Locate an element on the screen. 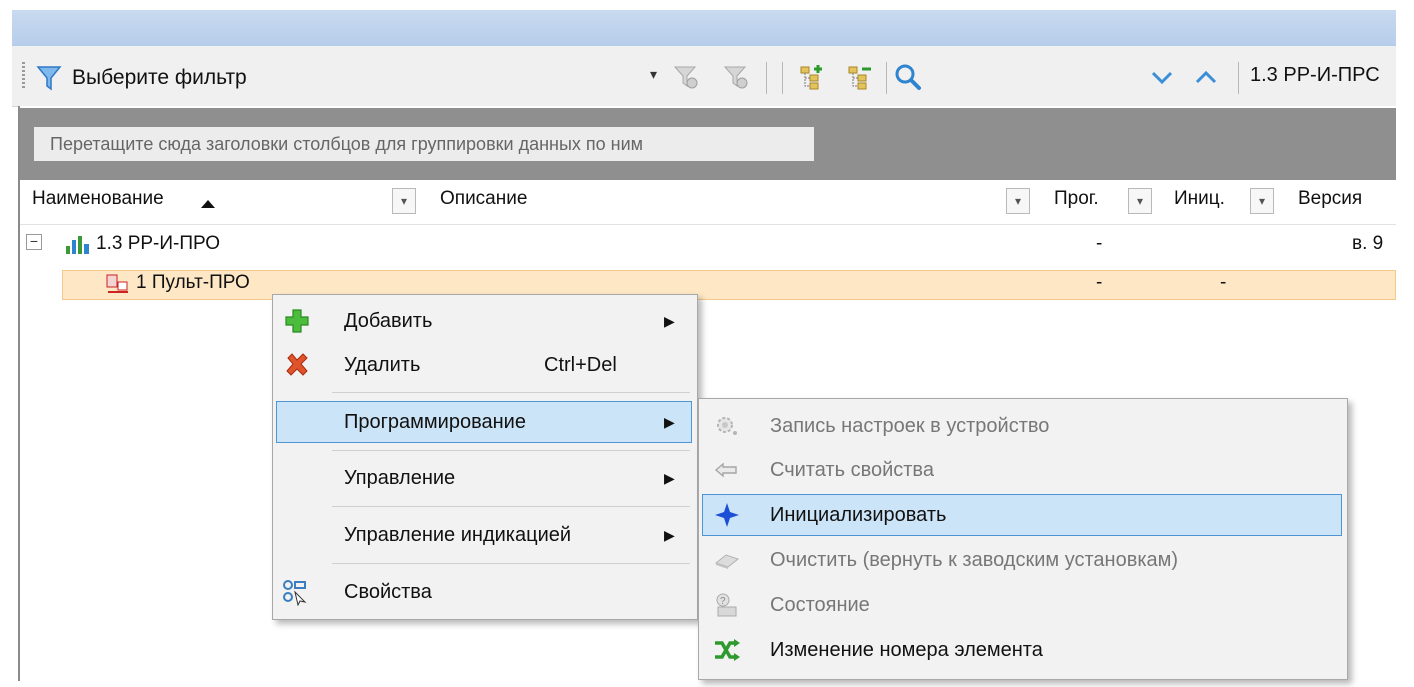 Image resolution: width=1414 pixels, height=687 pixels. menu-item-label: Управление is located at coordinates (400, 478).